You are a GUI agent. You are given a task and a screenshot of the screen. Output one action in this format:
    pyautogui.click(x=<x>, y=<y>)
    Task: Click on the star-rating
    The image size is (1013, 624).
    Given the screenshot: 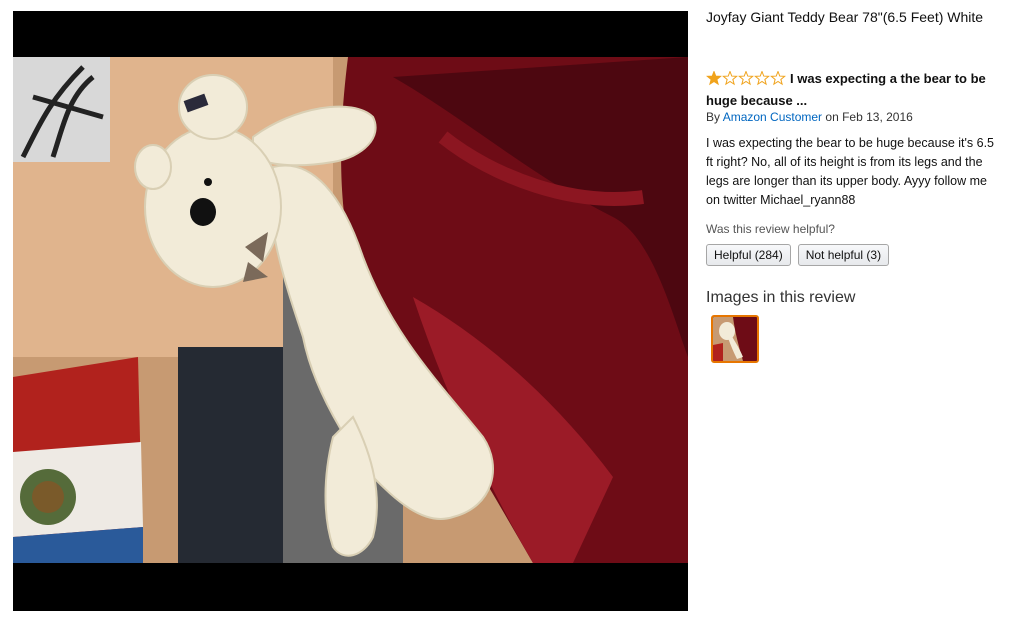 What is the action you would take?
    pyautogui.click(x=746, y=81)
    